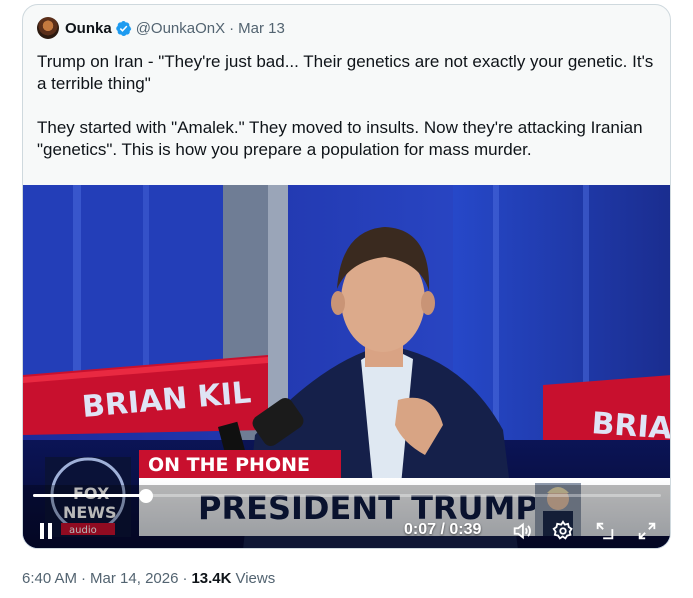 The width and height of the screenshot is (693, 598). What do you see at coordinates (347, 496) in the screenshot?
I see `video-progress-bar` at bounding box center [347, 496].